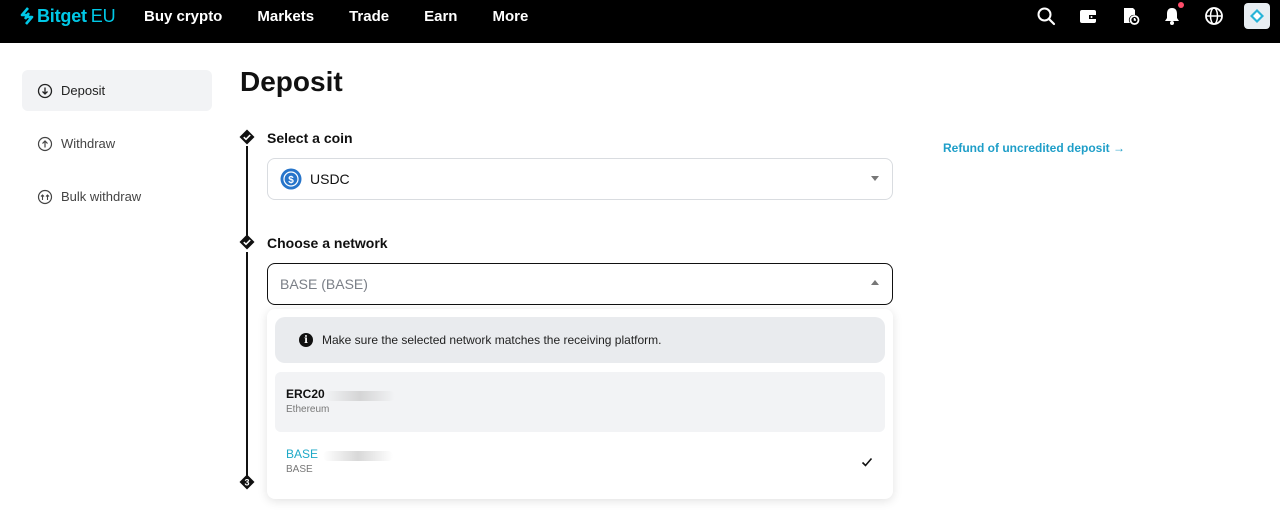  I want to click on svg-text: 3, so click(246, 483).